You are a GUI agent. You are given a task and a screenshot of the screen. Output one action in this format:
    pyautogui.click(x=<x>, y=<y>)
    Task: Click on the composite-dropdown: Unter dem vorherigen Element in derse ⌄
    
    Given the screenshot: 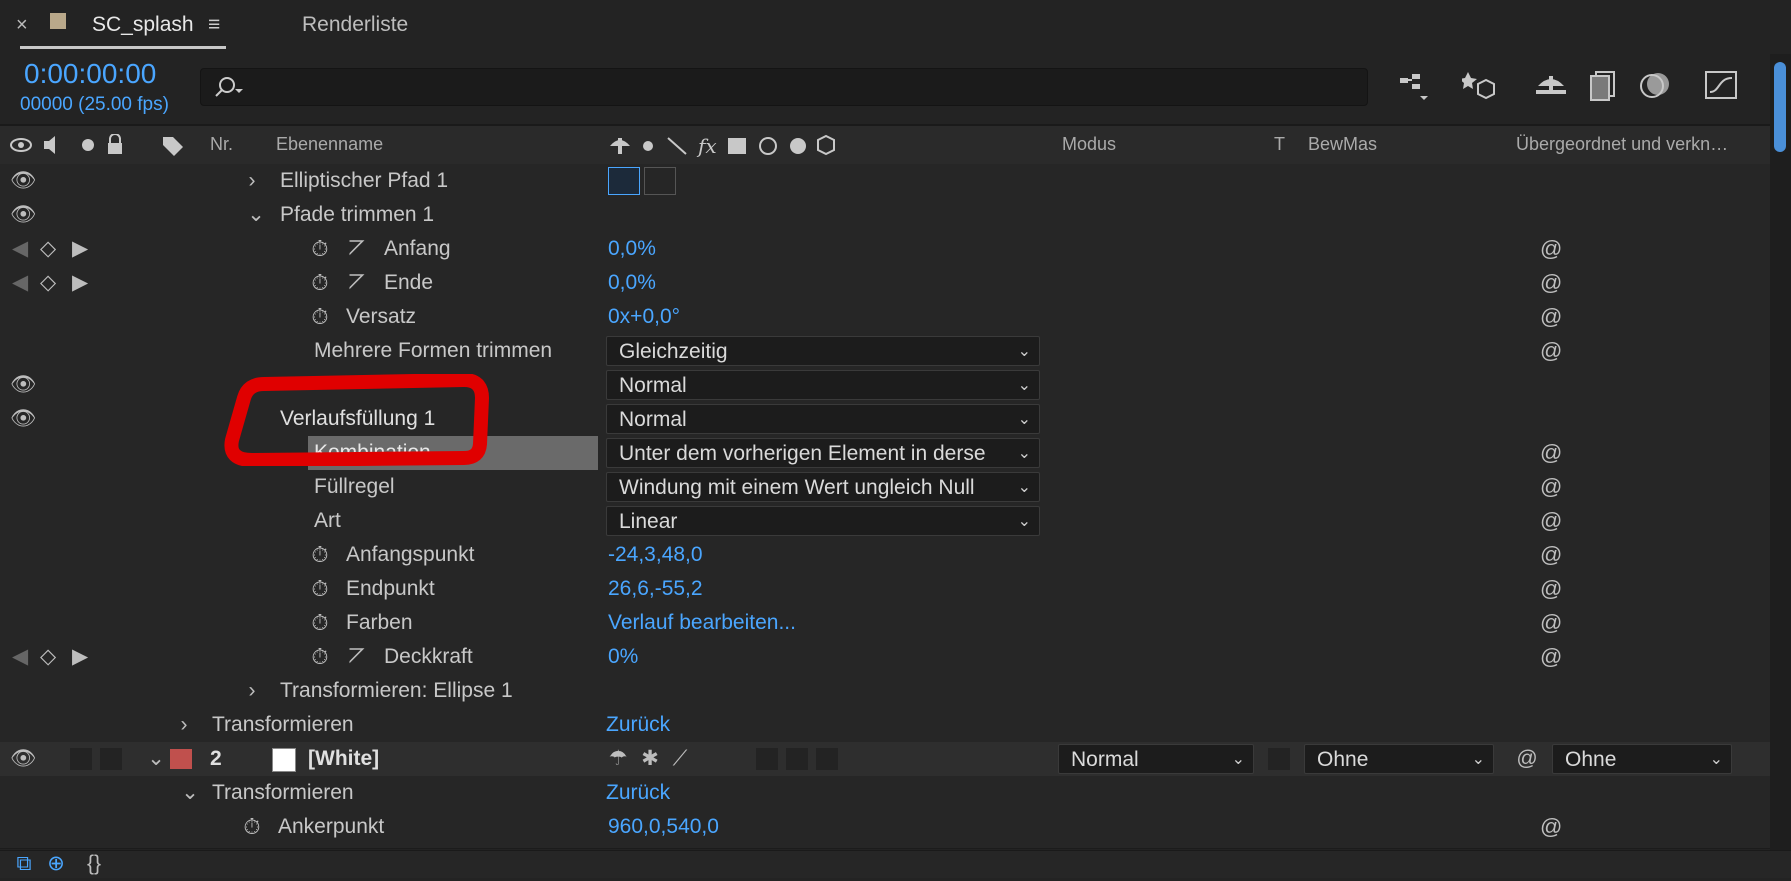 What is the action you would take?
    pyautogui.click(x=823, y=453)
    